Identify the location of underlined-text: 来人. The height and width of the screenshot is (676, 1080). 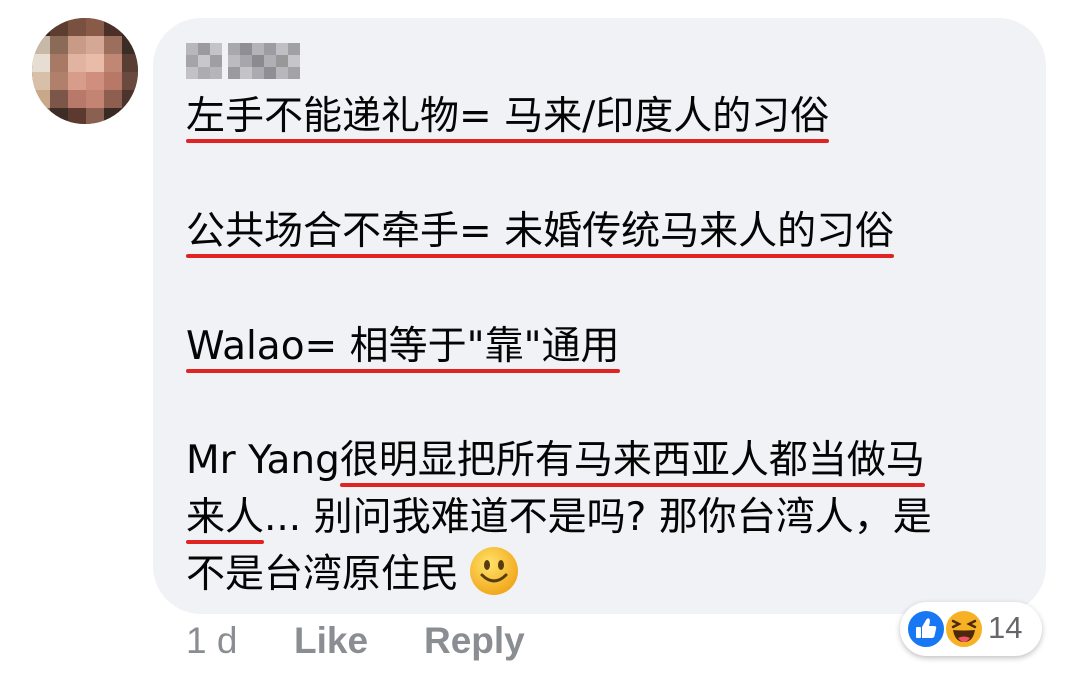
(225, 518).